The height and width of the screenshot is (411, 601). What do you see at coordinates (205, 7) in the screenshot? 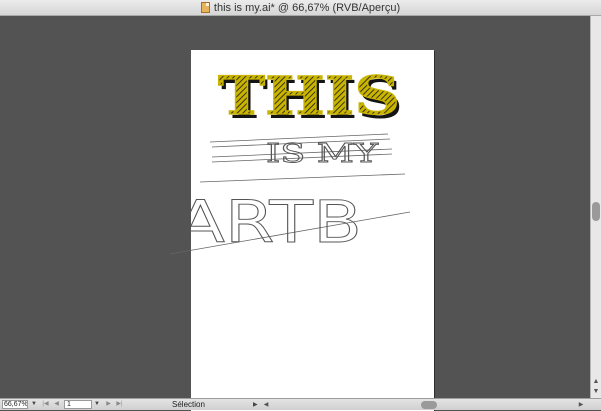
I see `document-icon` at bounding box center [205, 7].